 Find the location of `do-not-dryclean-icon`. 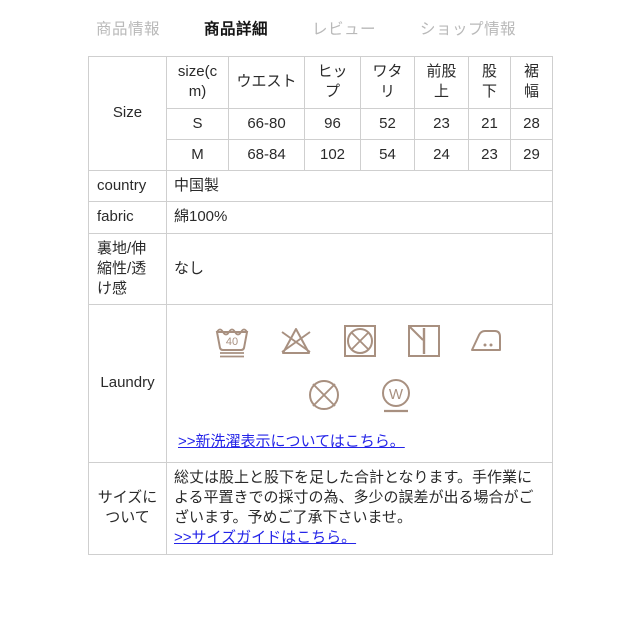

do-not-dryclean-icon is located at coordinates (324, 395).